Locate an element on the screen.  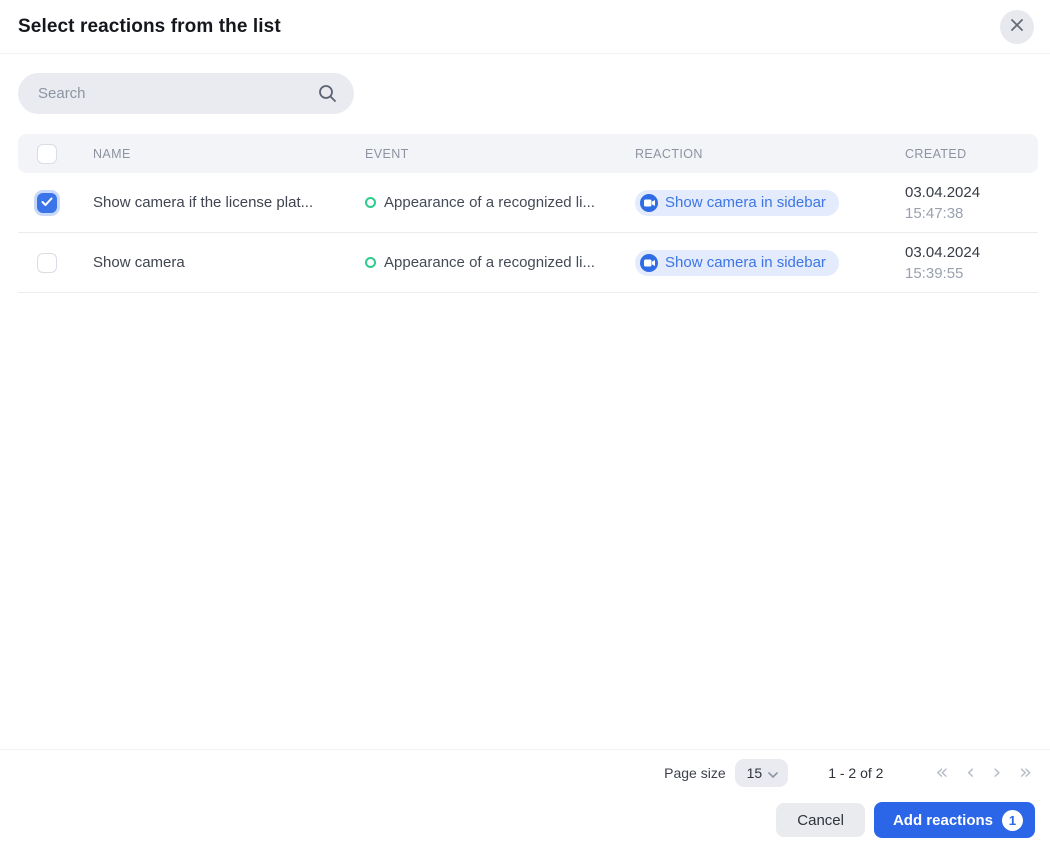
add-reactions-button: Add reactions 1 is located at coordinates (954, 820).